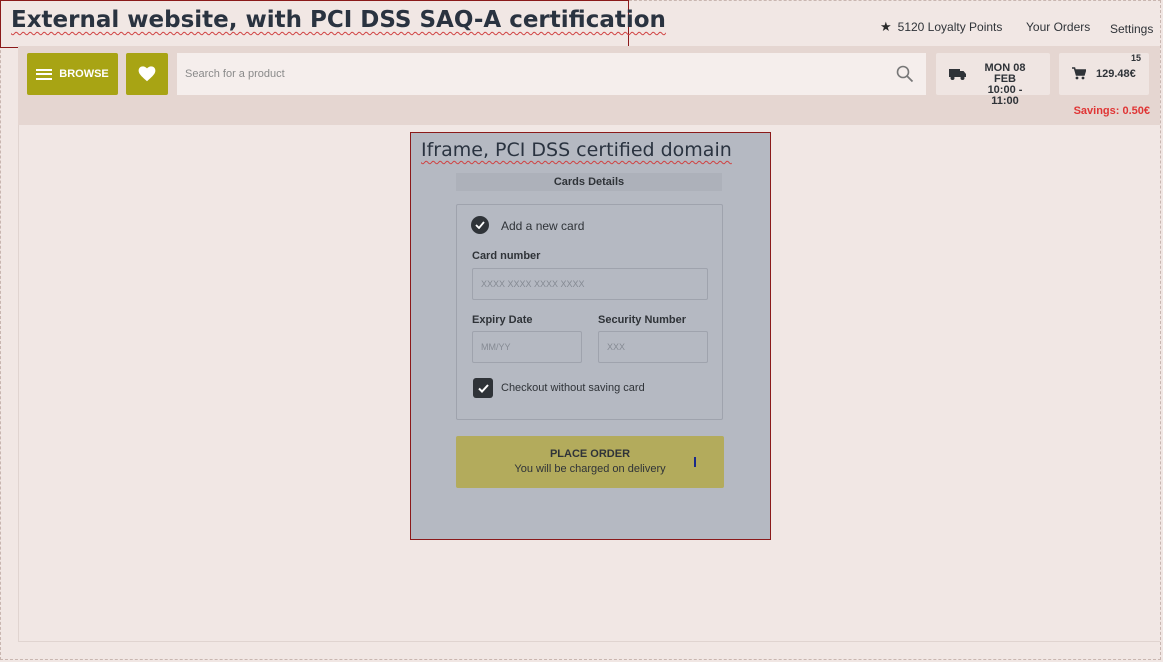 This screenshot has height=662, width=1163. Describe the element at coordinates (1131, 29) in the screenshot. I see `settings-link: Settings` at that location.